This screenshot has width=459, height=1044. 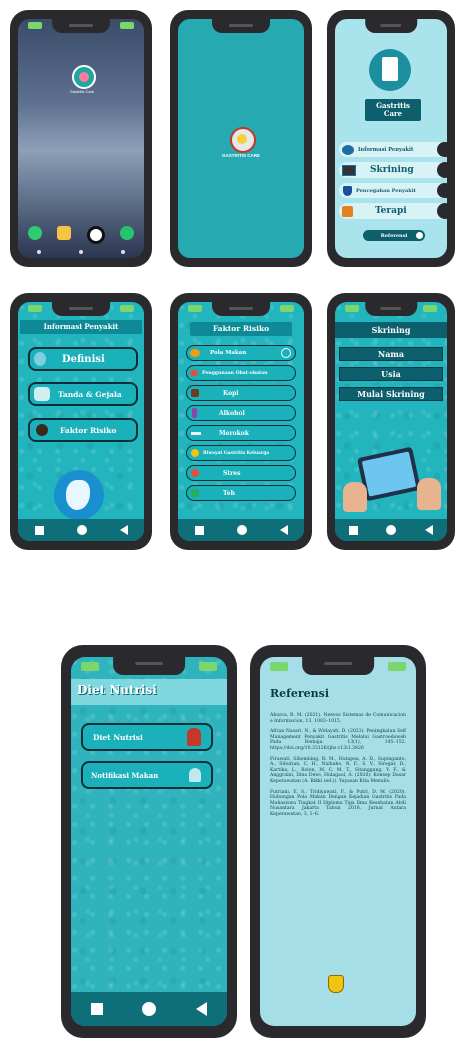 What do you see at coordinates (349, 170) in the screenshot?
I see `laptop-icon` at bounding box center [349, 170].